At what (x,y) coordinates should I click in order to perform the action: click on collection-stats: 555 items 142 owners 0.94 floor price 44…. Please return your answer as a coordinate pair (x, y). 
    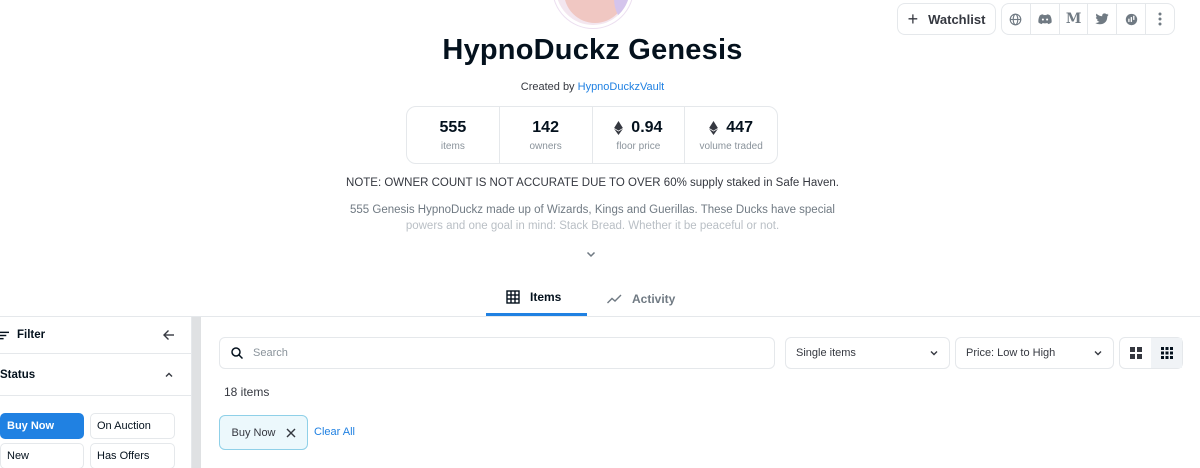
    Looking at the image, I should click on (592, 135).